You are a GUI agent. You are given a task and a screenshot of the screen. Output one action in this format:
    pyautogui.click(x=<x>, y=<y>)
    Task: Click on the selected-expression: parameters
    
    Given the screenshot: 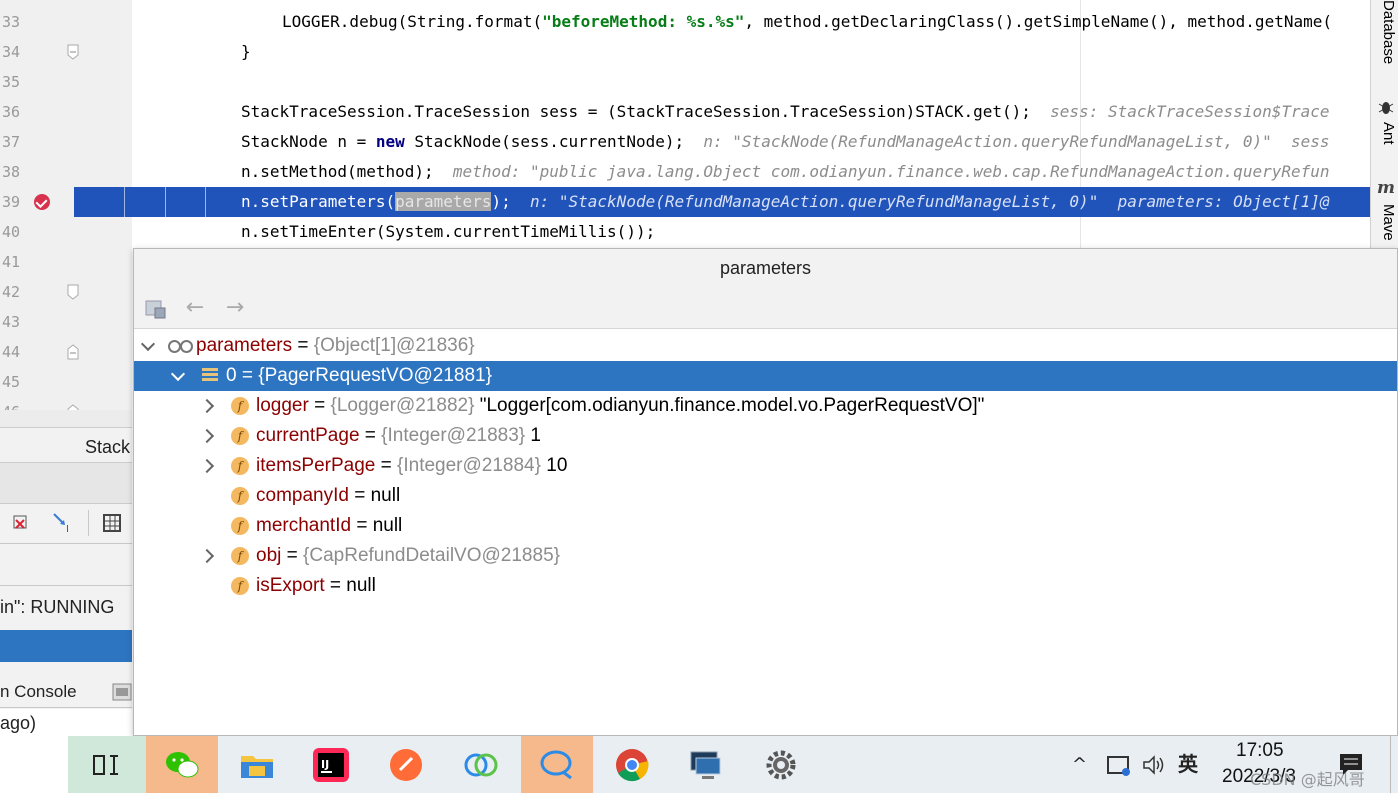 What is the action you would take?
    pyautogui.click(x=443, y=201)
    